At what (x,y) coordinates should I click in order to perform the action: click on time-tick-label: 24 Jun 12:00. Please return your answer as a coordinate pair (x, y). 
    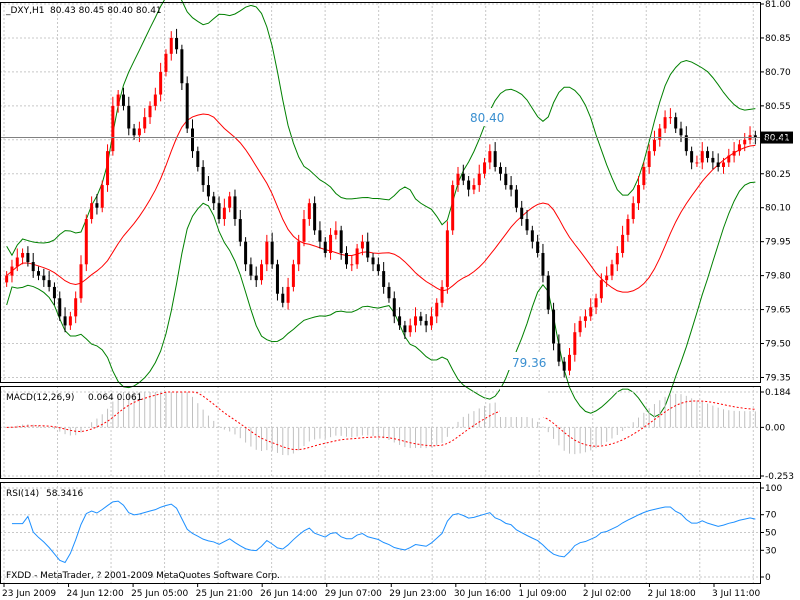
    Looking at the image, I should click on (95, 594).